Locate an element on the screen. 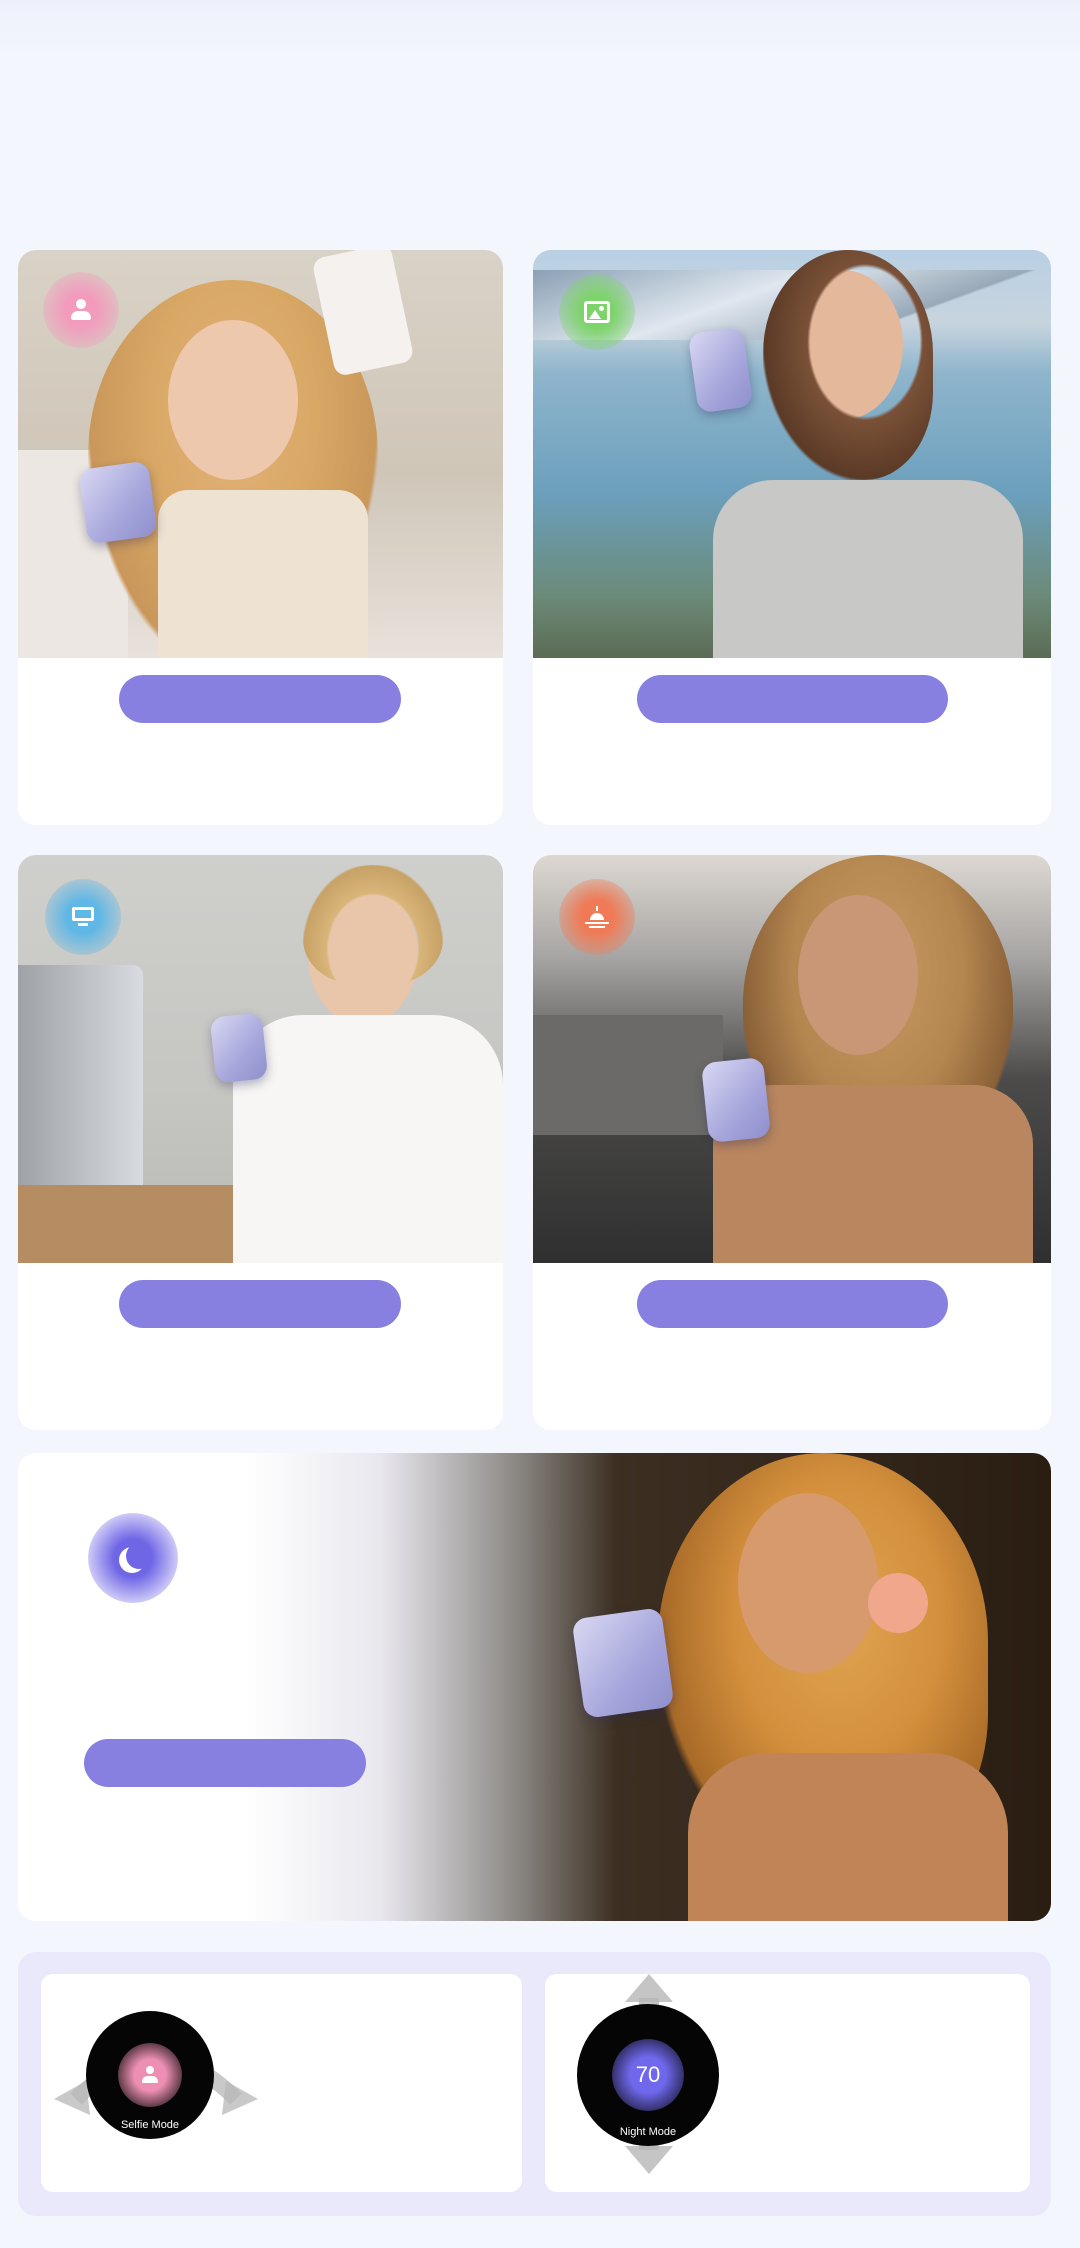 This screenshot has height=2248, width=1080. night-mode-button is located at coordinates (225, 1763).